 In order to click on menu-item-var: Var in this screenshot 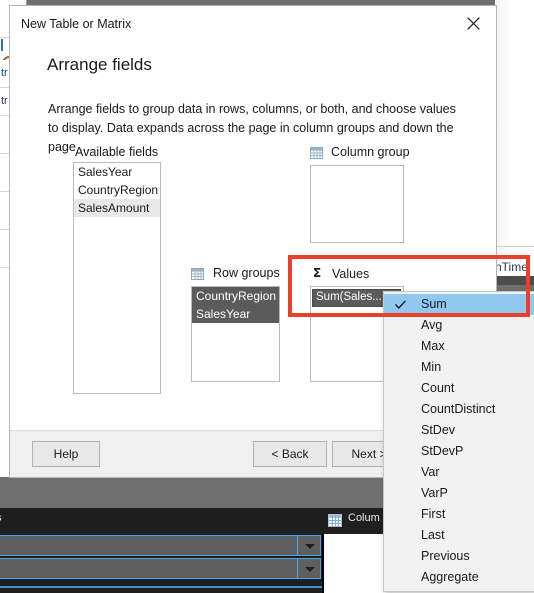, I will do `click(459, 472)`.